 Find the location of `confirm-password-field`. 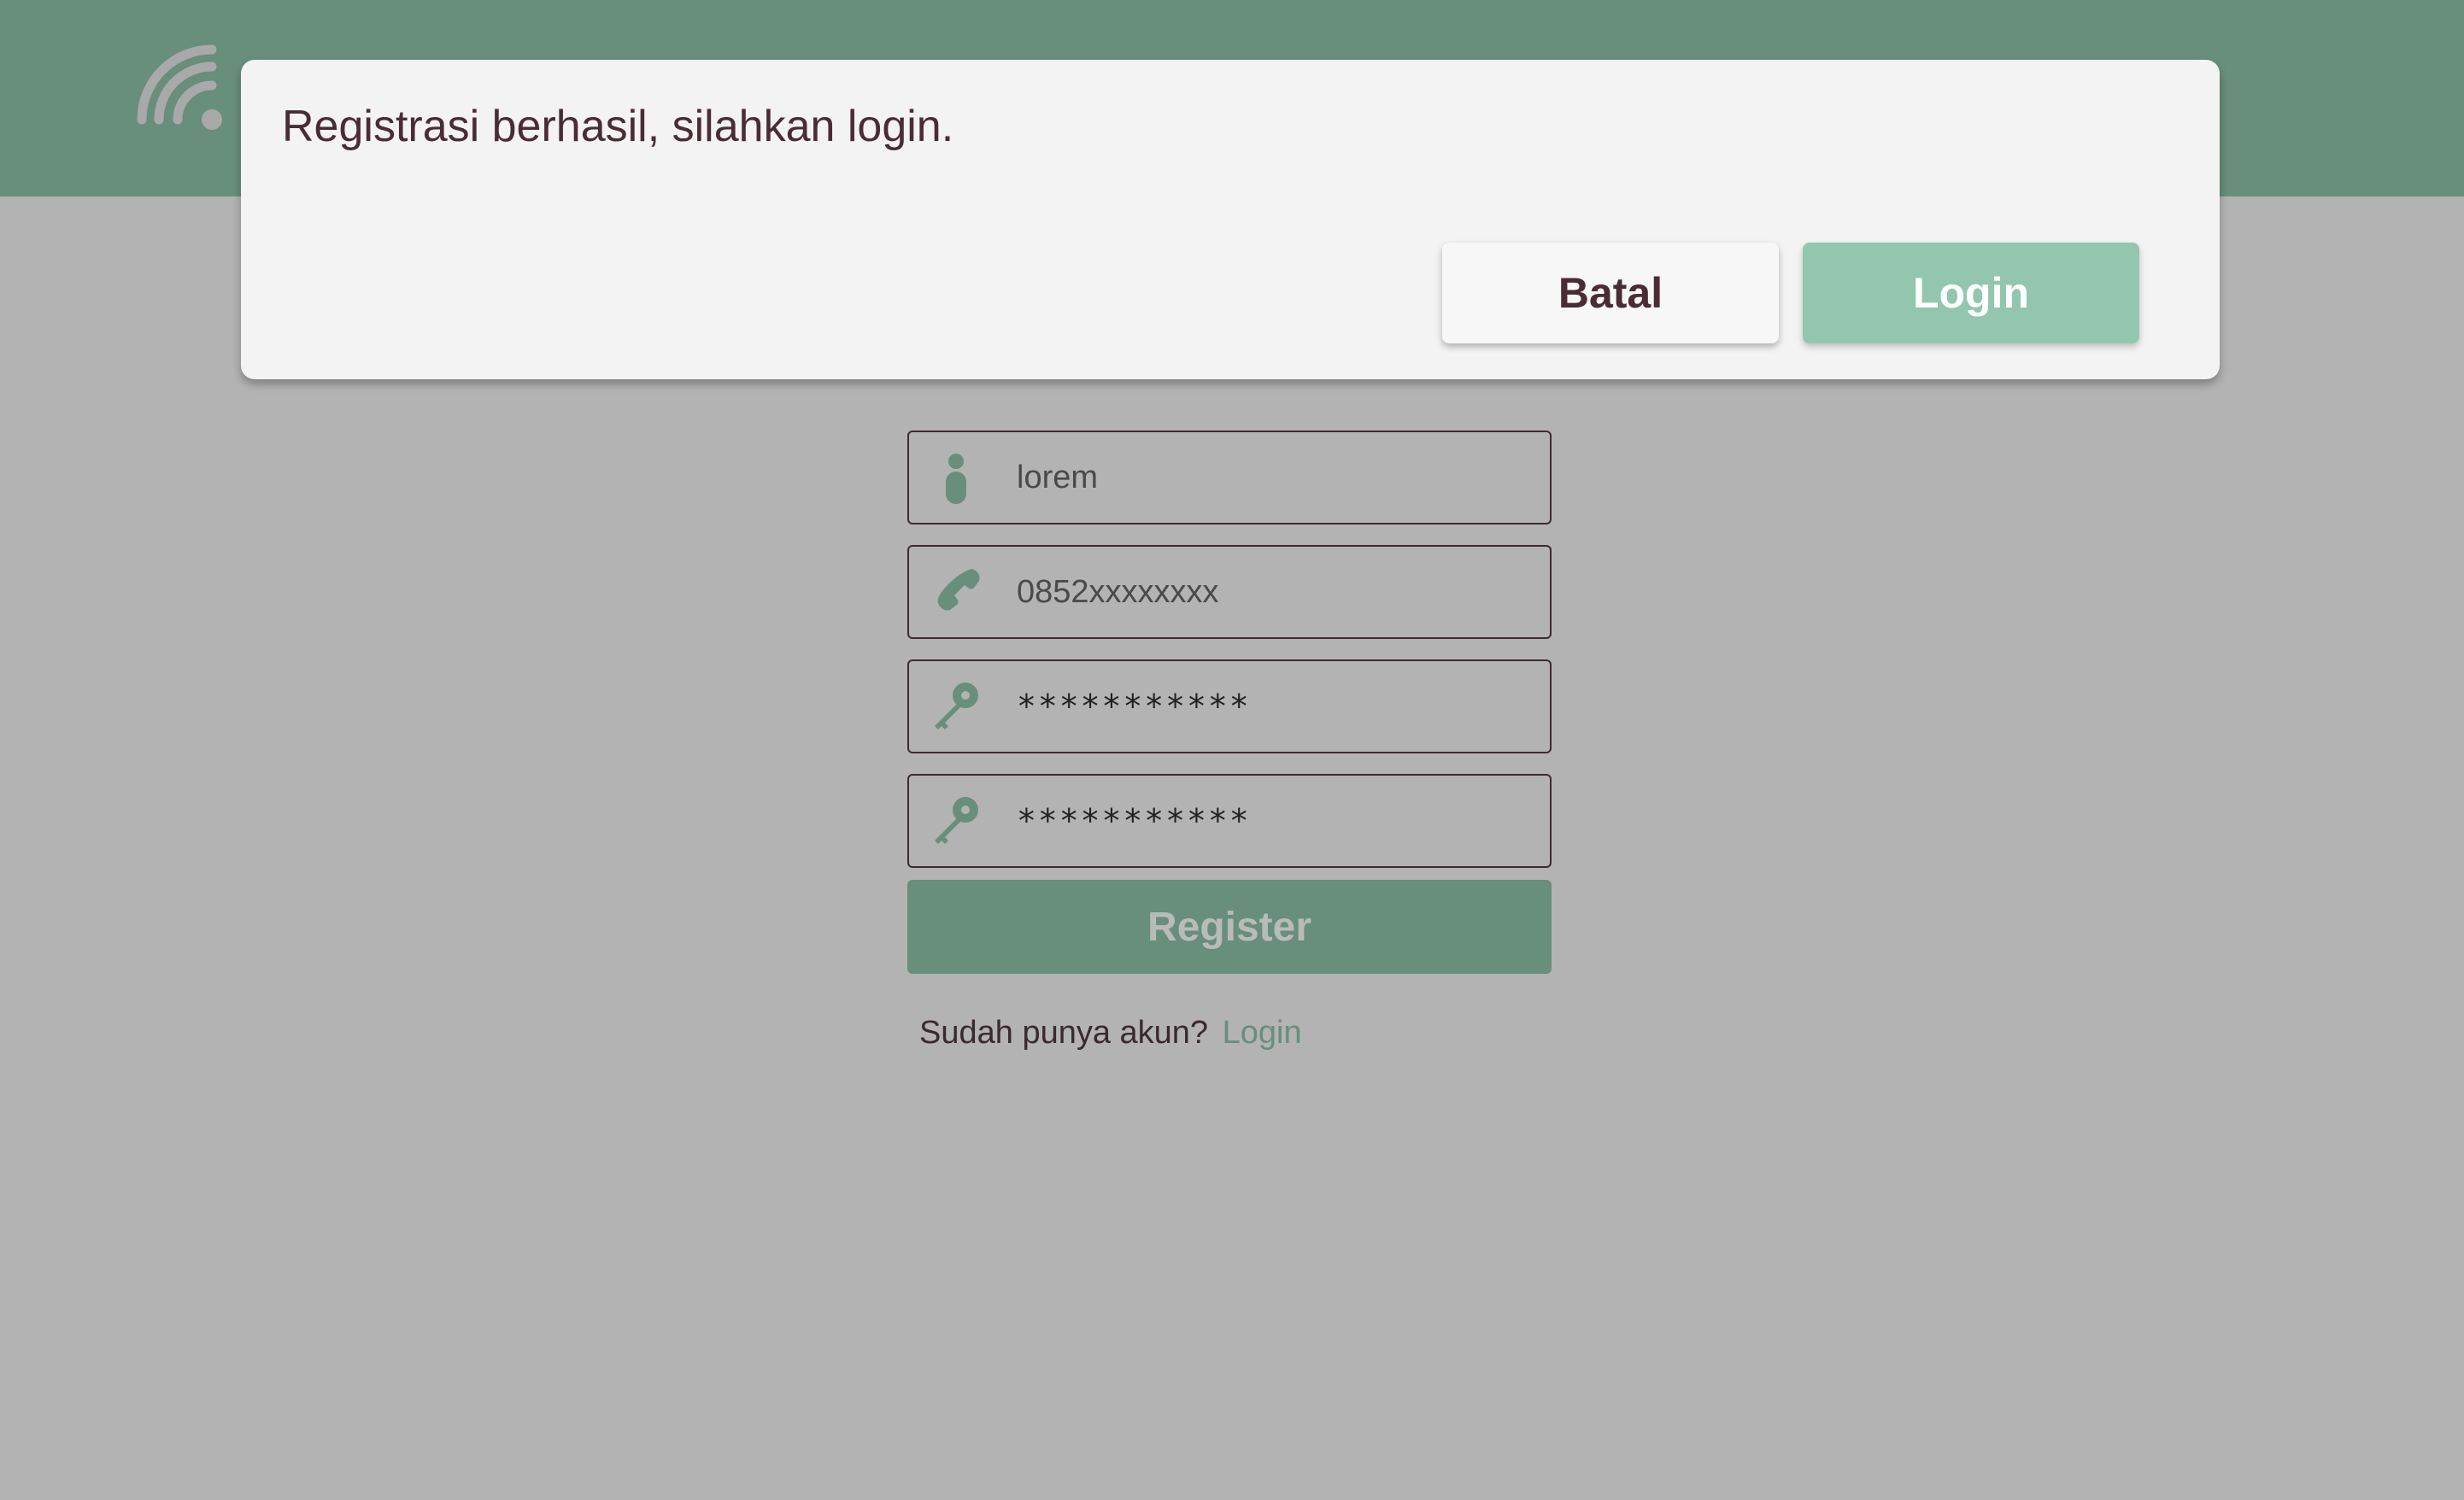

confirm-password-field is located at coordinates (1229, 821).